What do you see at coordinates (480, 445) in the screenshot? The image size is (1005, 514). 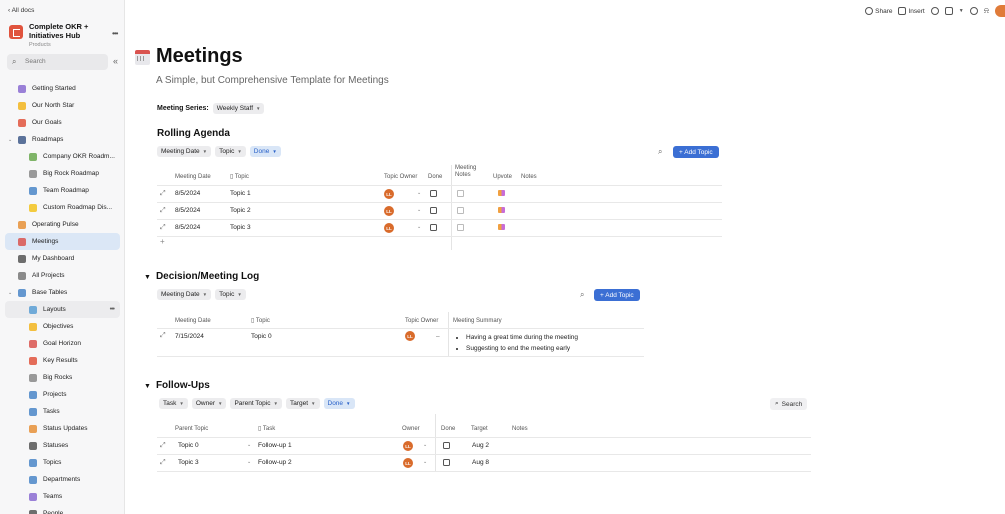 I see `target-cell: Aug 2` at bounding box center [480, 445].